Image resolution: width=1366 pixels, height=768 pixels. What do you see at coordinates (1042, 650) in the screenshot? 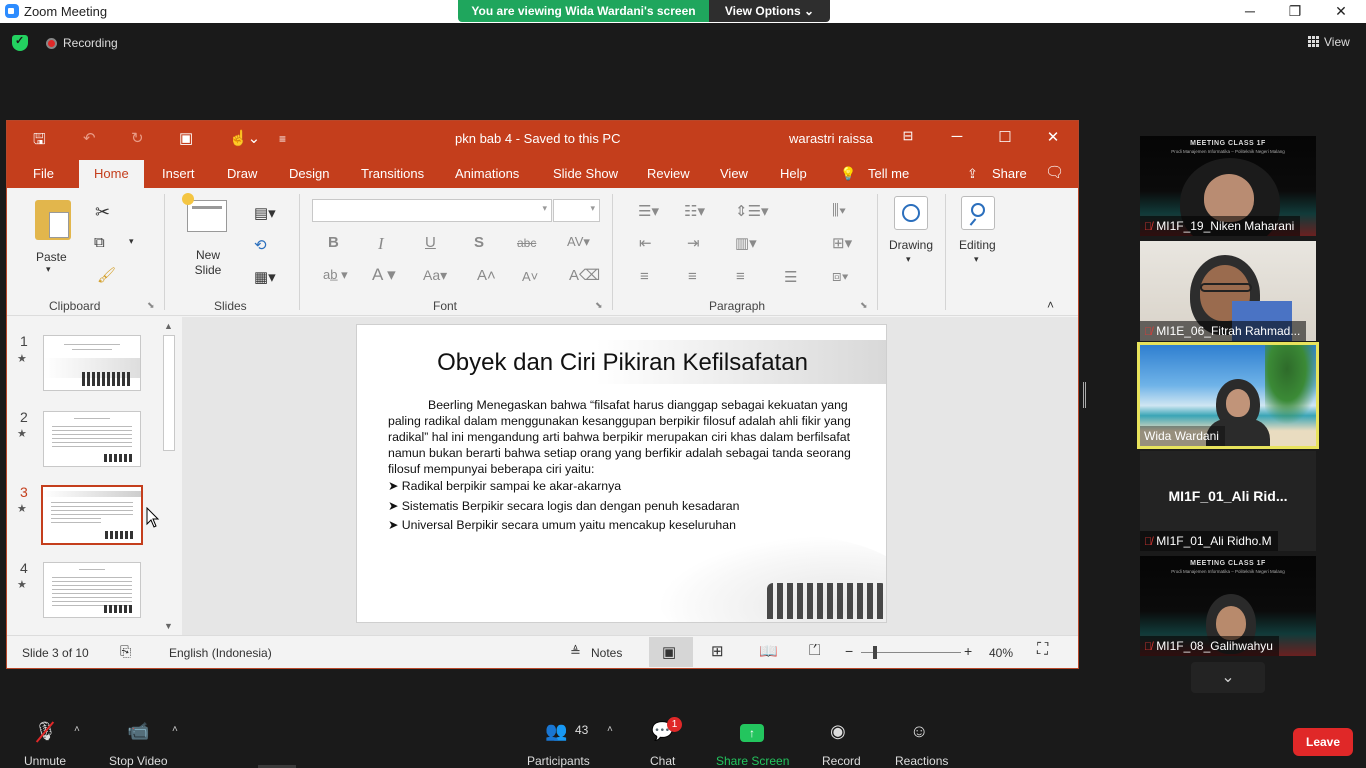
I see `fit-to-window-icon: ⛶` at bounding box center [1042, 650].